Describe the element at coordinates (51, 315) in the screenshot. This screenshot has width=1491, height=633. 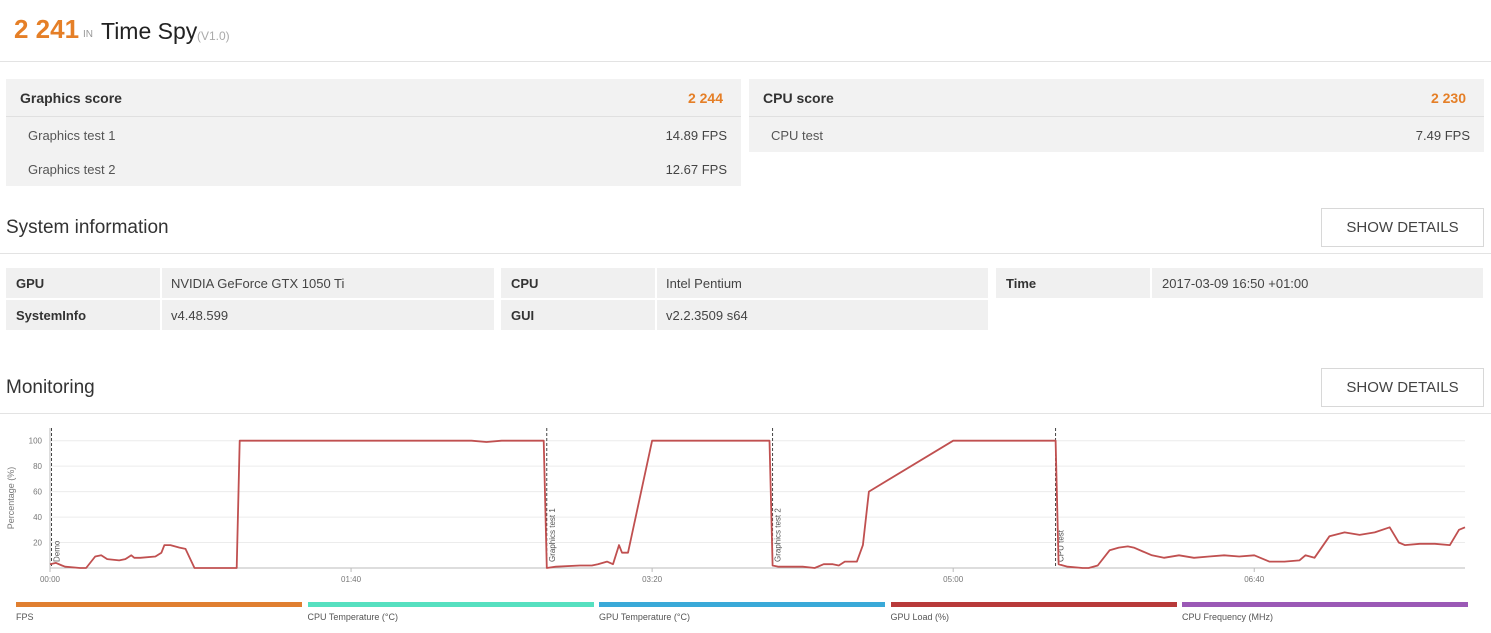
I see `info-key: SystemInfo` at that location.